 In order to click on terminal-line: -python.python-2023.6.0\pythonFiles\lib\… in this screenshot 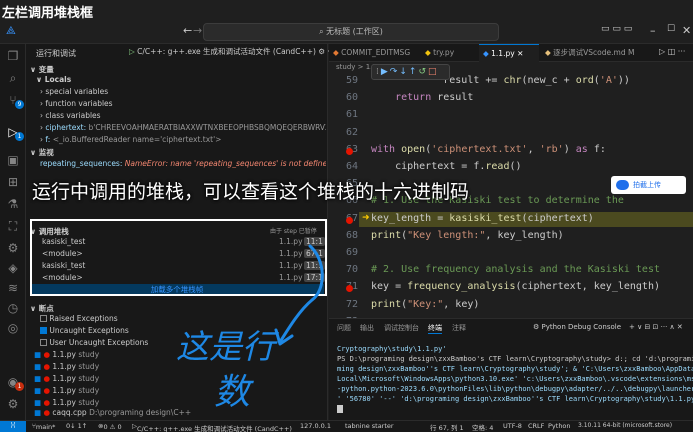, I will do `click(515, 389)`.